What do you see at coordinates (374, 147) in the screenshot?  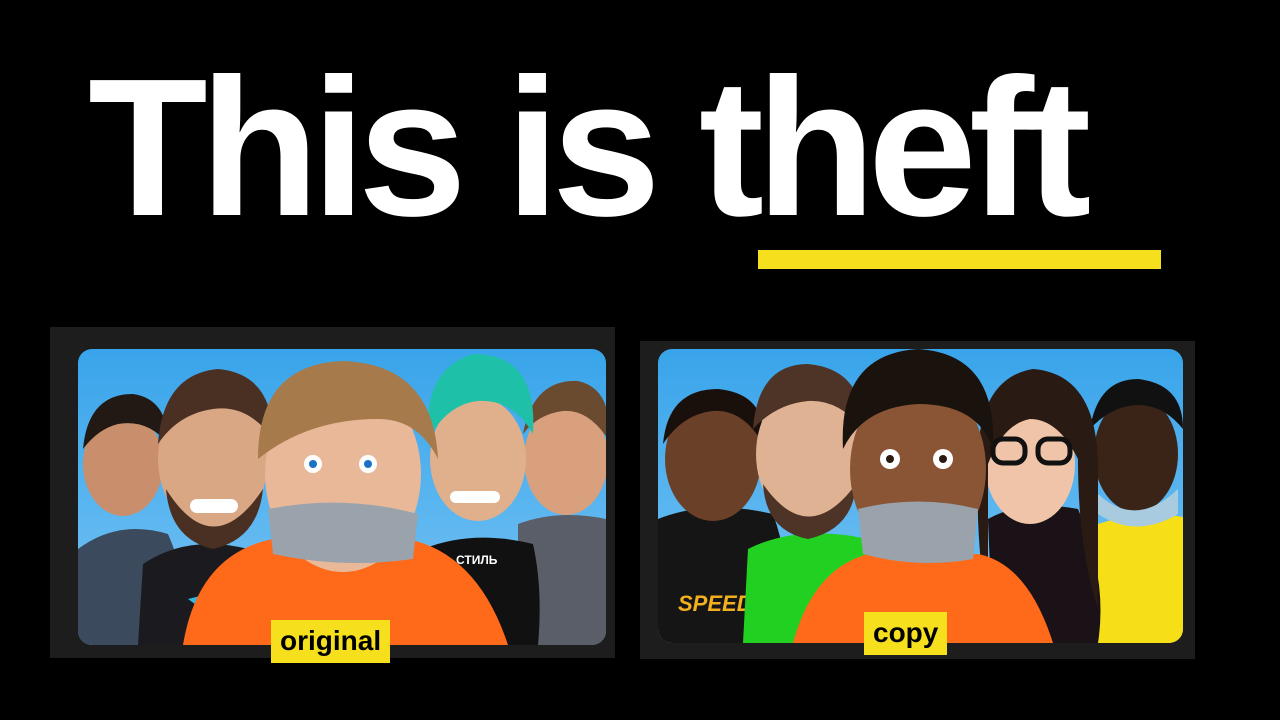 I see `headline-prefix: This is` at bounding box center [374, 147].